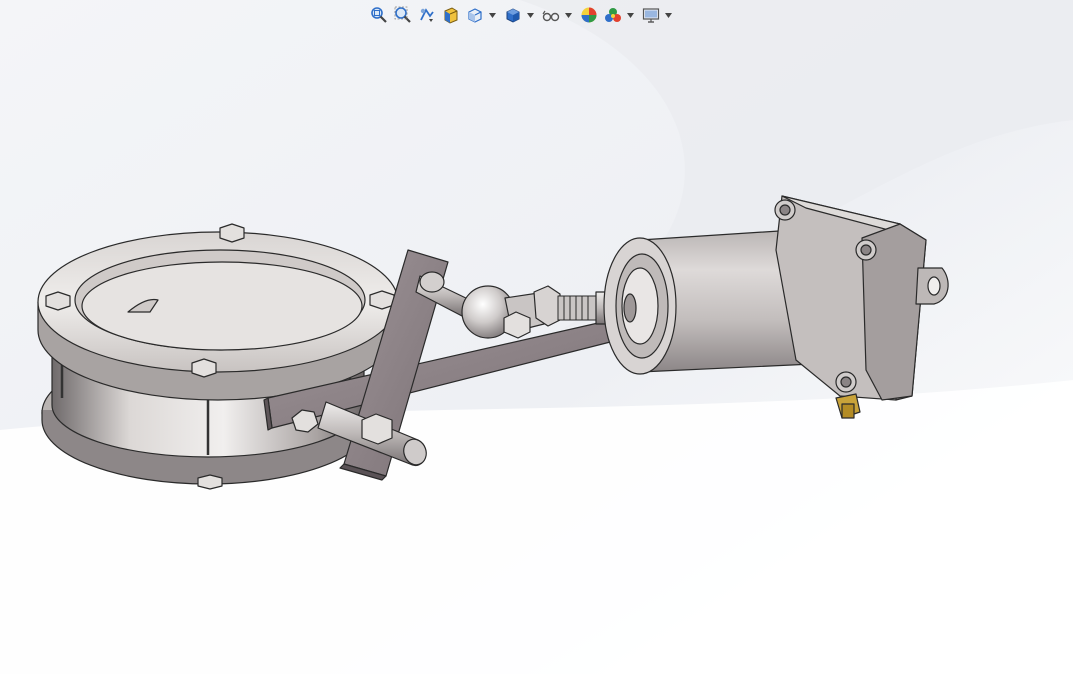  What do you see at coordinates (377, 429) in the screenshot?
I see `shaft-nut` at bounding box center [377, 429].